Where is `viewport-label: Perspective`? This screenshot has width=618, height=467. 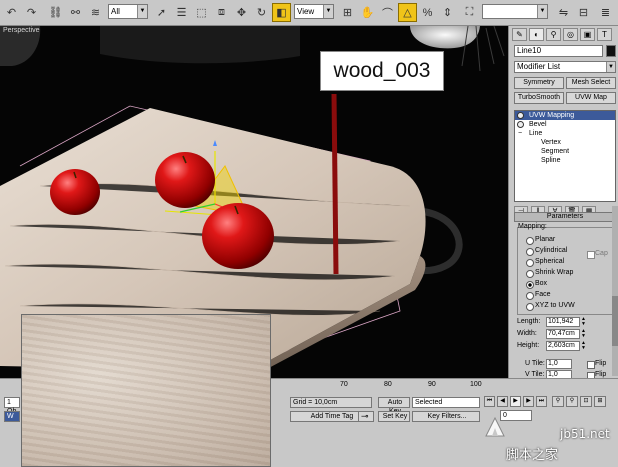 viewport-label: Perspective is located at coordinates (21, 30).